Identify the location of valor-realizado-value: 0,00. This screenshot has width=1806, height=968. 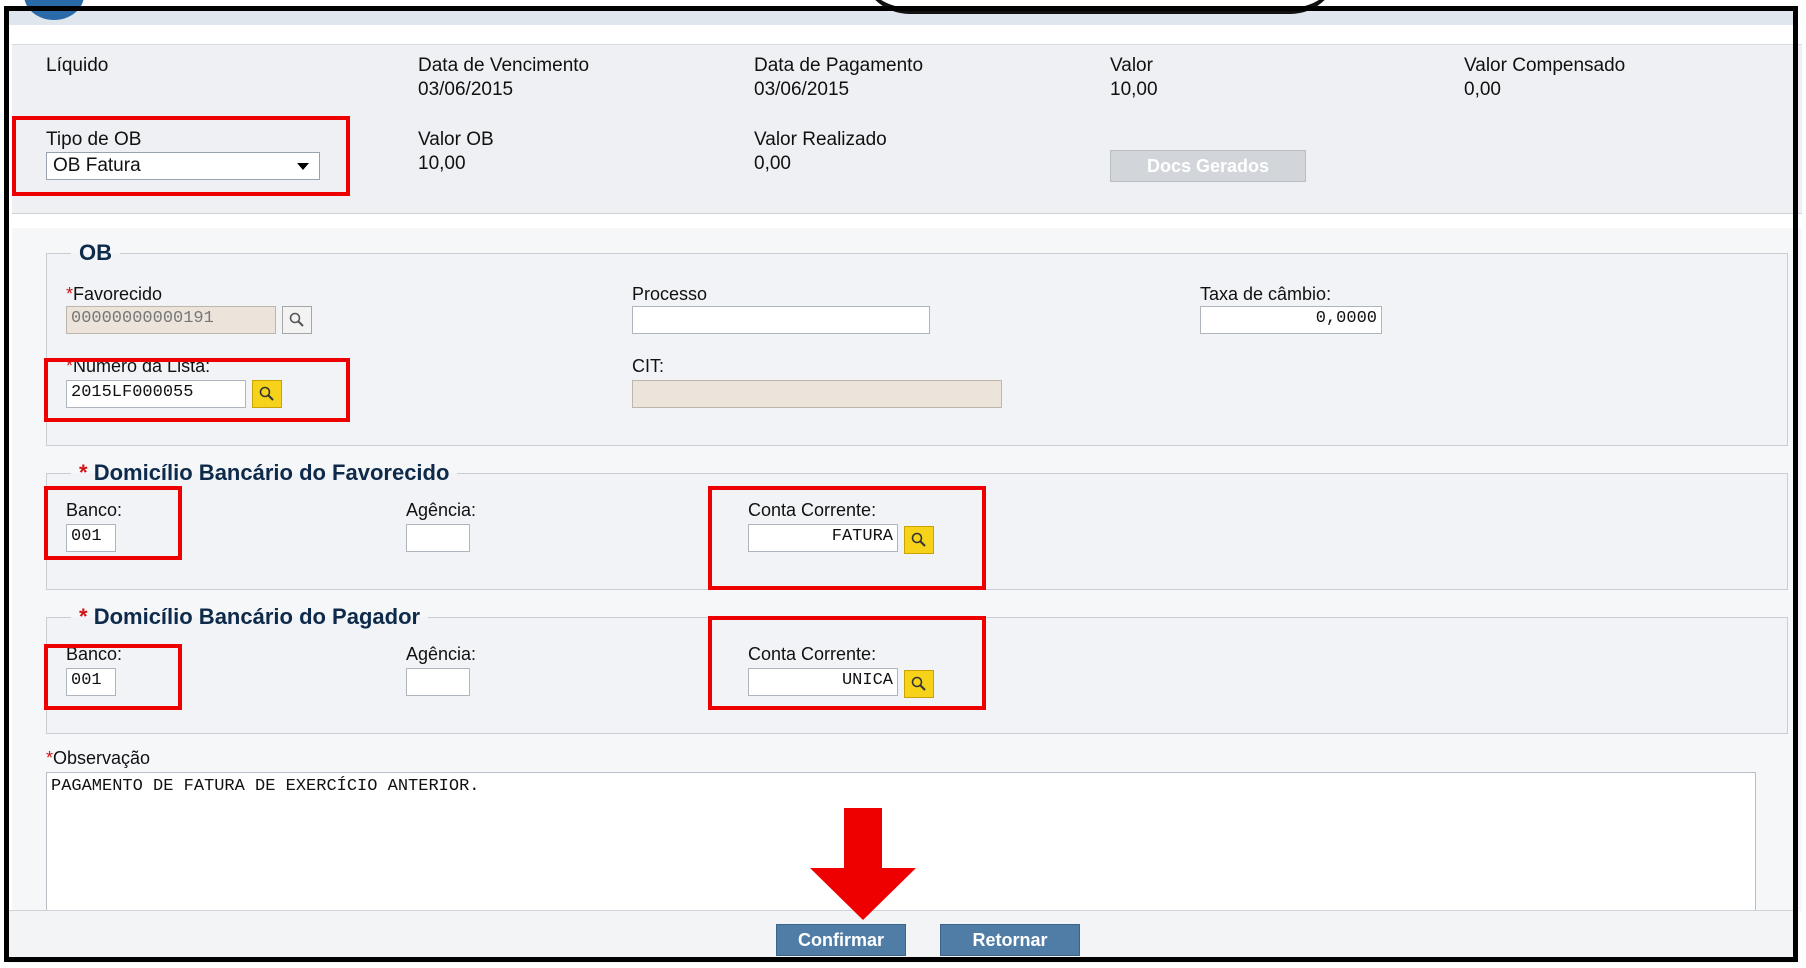
(772, 163).